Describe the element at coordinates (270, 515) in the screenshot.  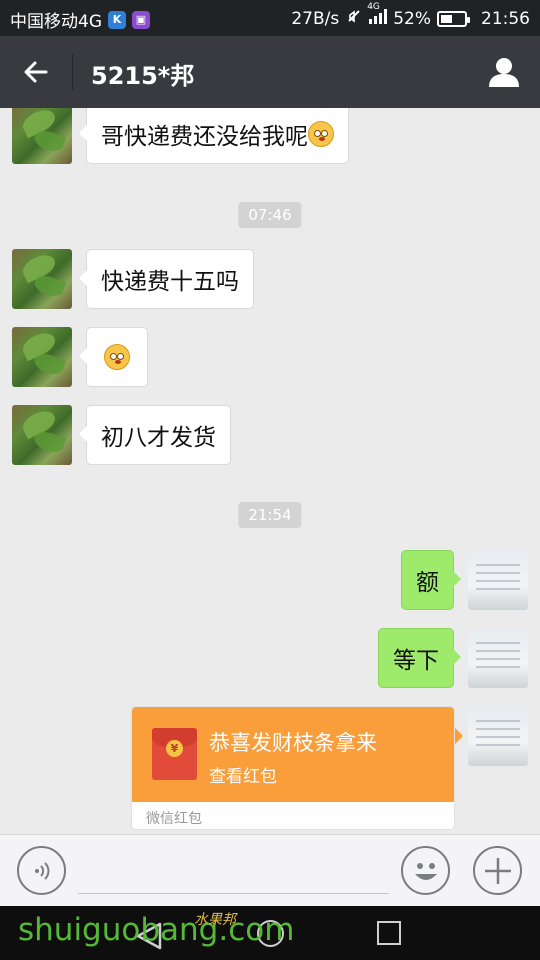
I see `timestamp: 21:54` at that location.